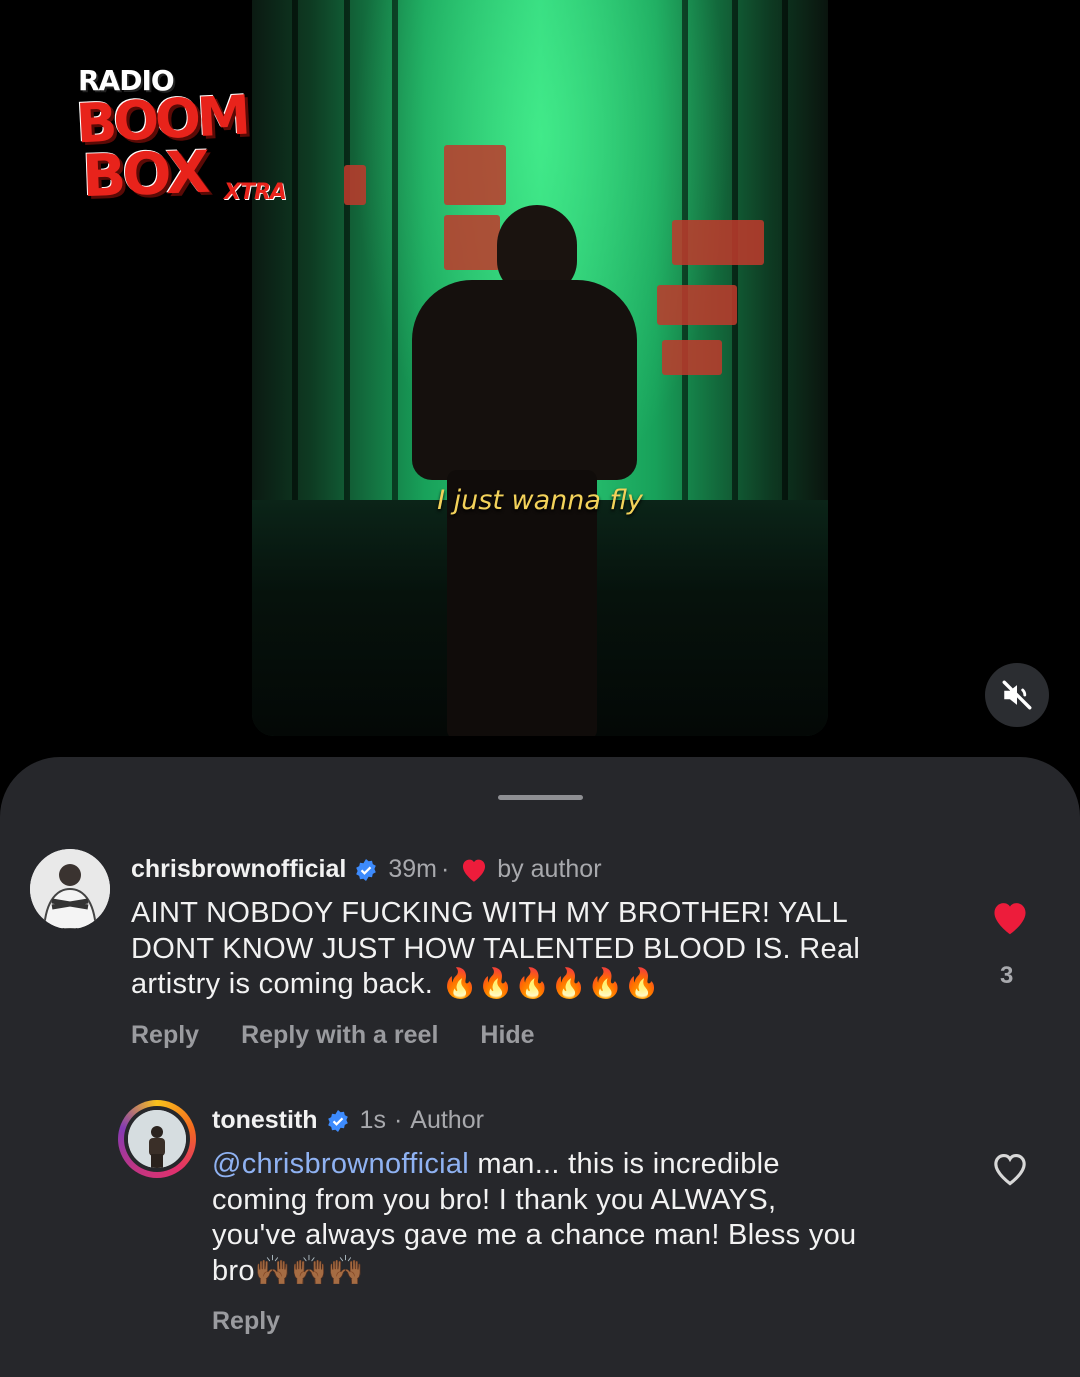 The height and width of the screenshot is (1377, 1080). I want to click on video-person, so click(524, 380).